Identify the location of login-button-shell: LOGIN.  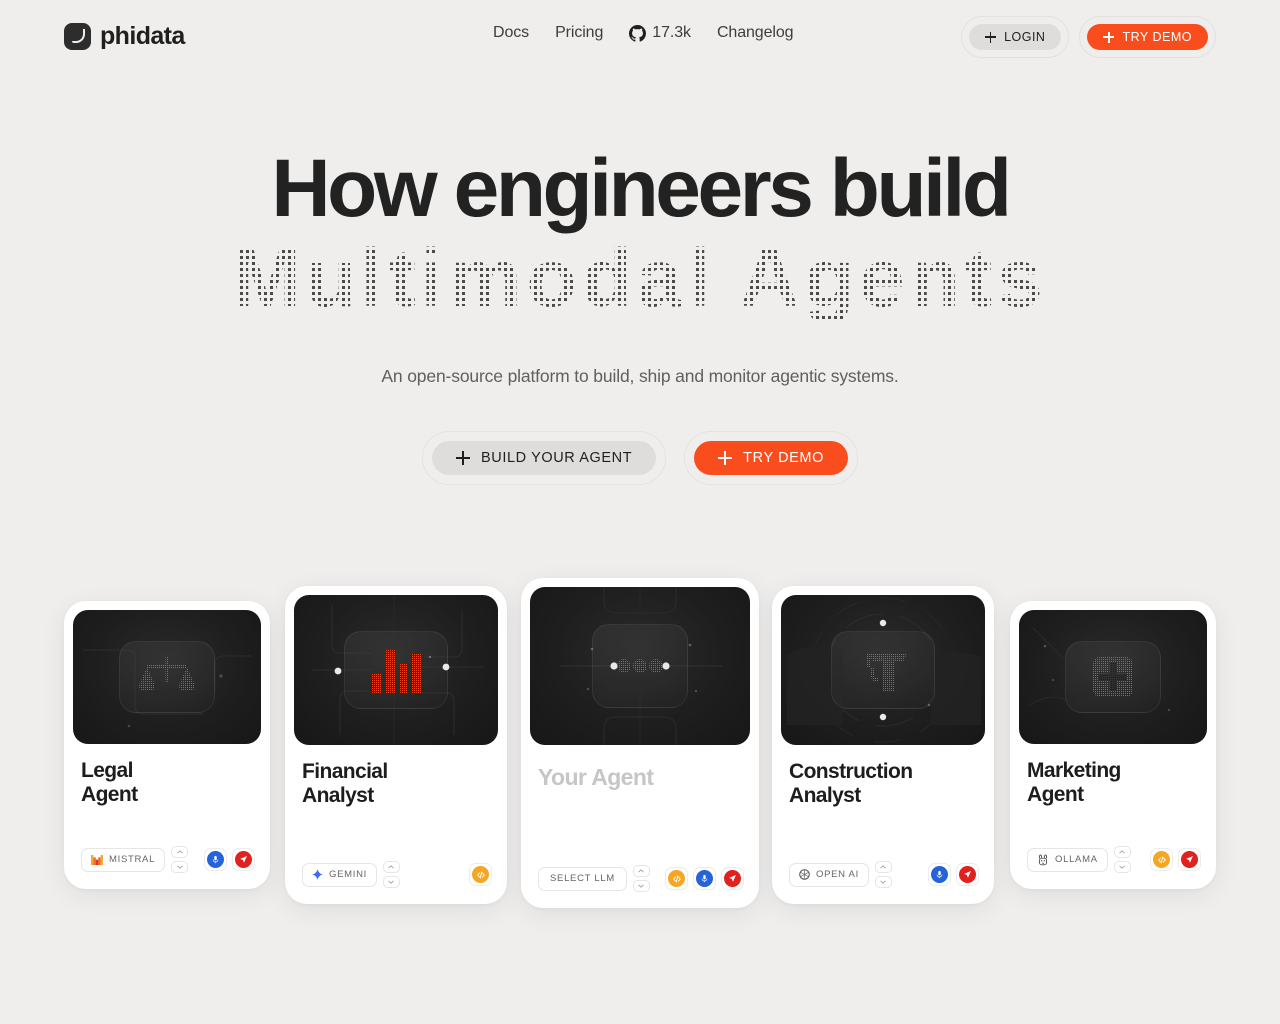
(1015, 37).